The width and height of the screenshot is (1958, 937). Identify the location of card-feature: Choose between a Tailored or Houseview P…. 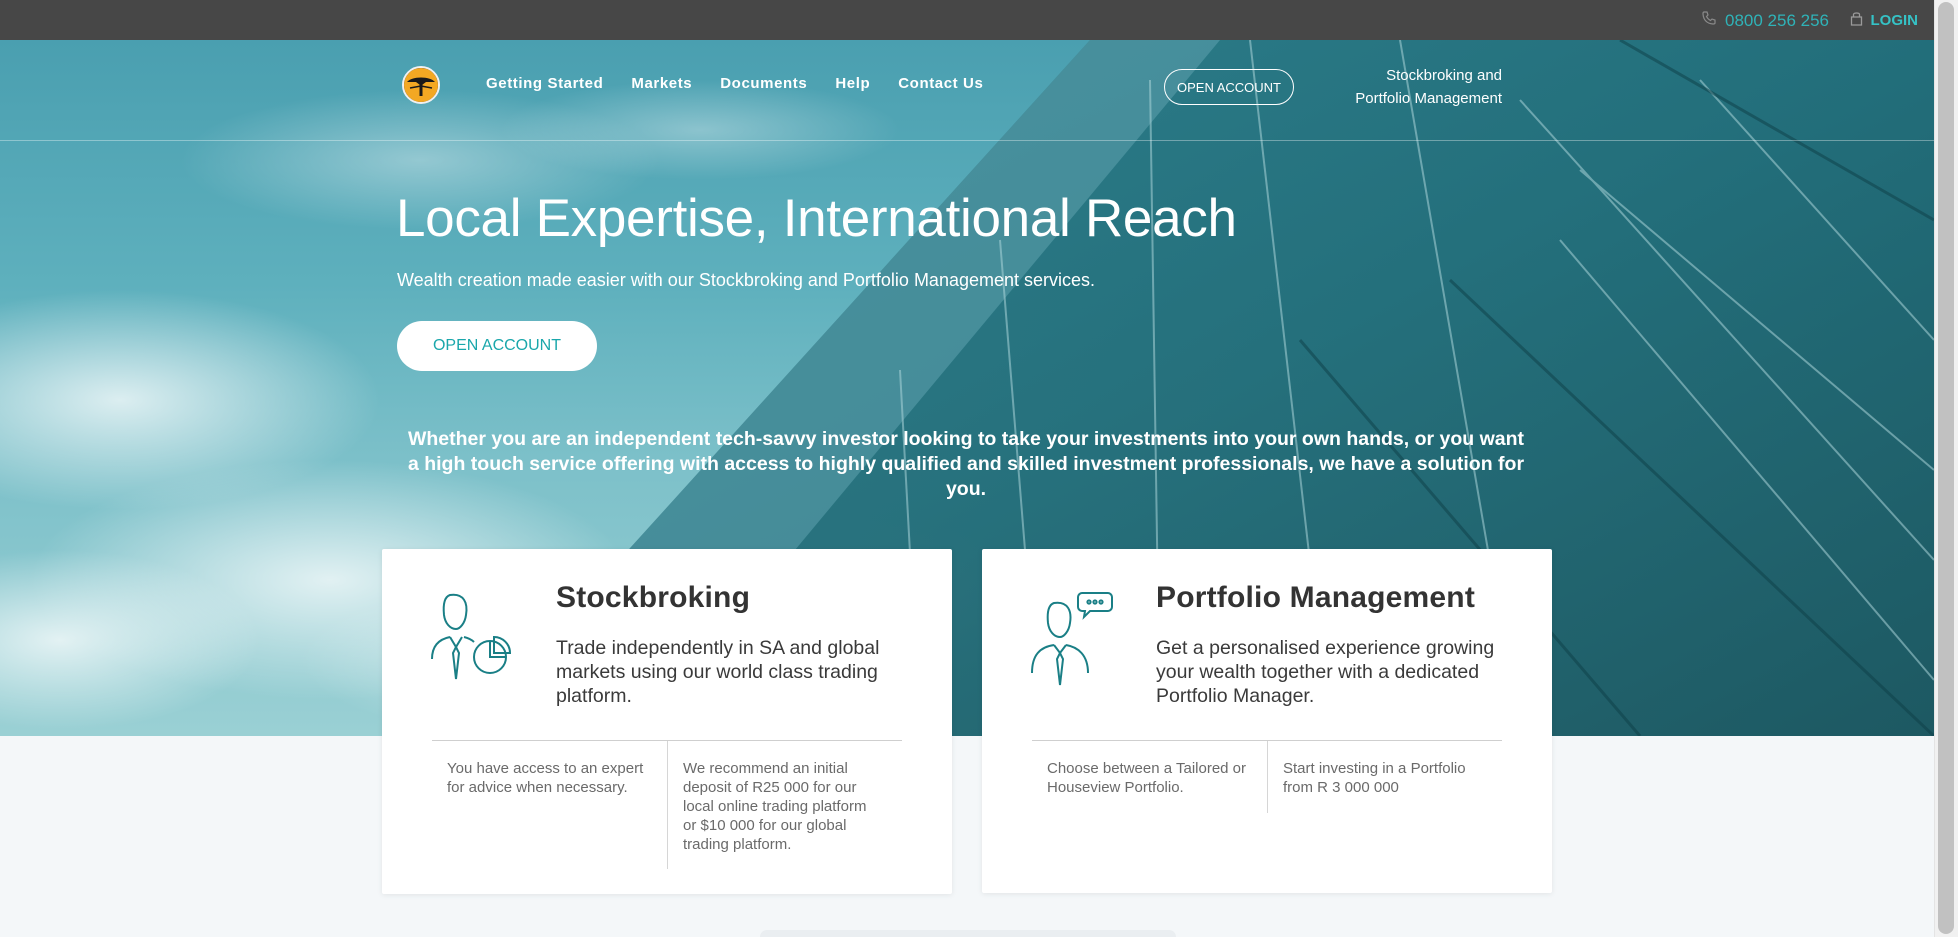
(1147, 778).